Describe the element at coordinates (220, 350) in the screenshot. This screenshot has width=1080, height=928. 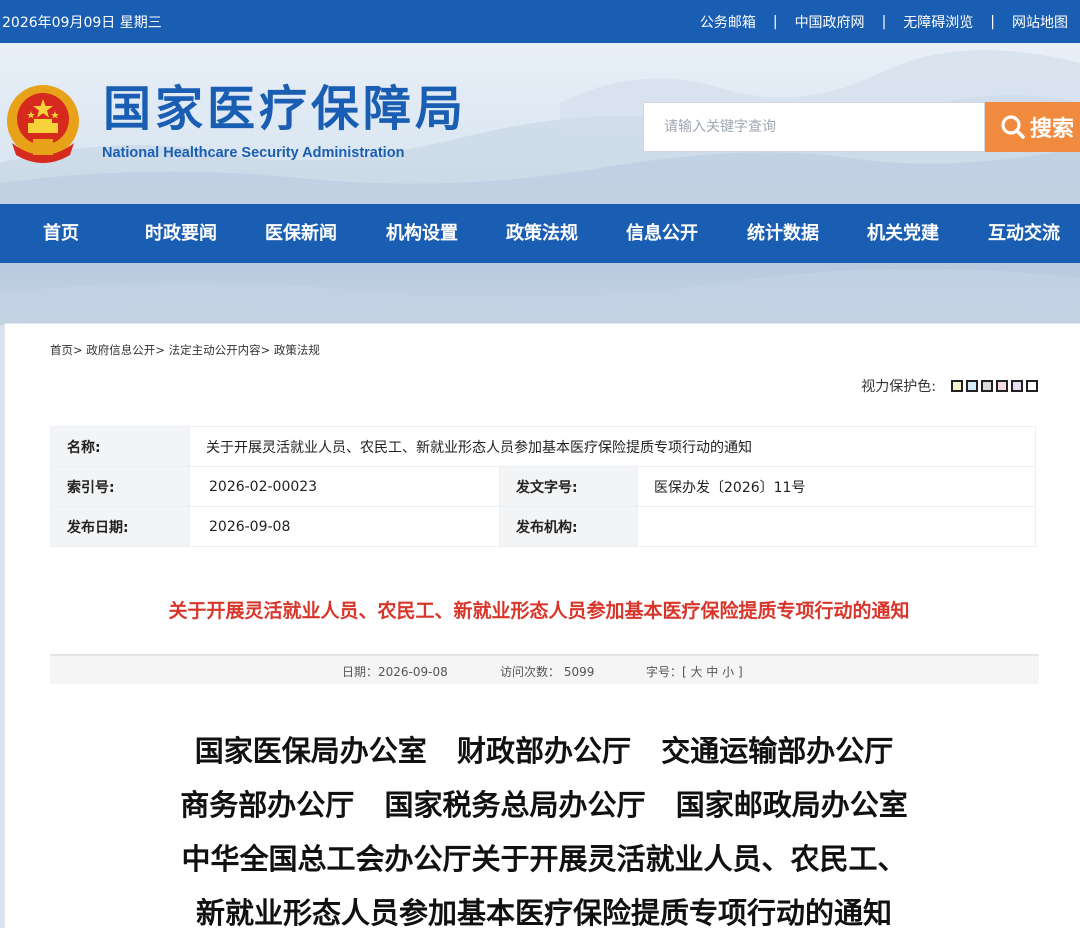
I see `breadcrumb-statutory: 法定主动公开内容>` at that location.